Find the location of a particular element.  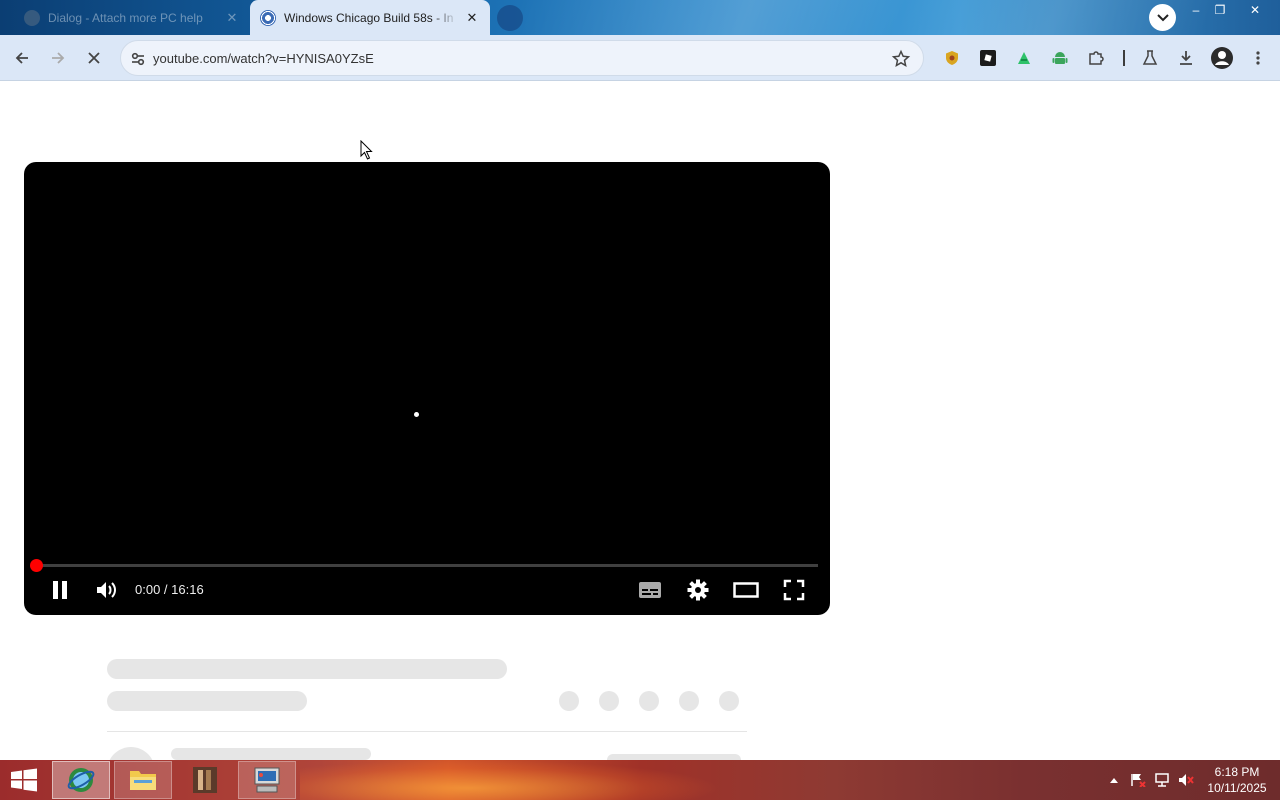

gear-icon is located at coordinates (698, 590).